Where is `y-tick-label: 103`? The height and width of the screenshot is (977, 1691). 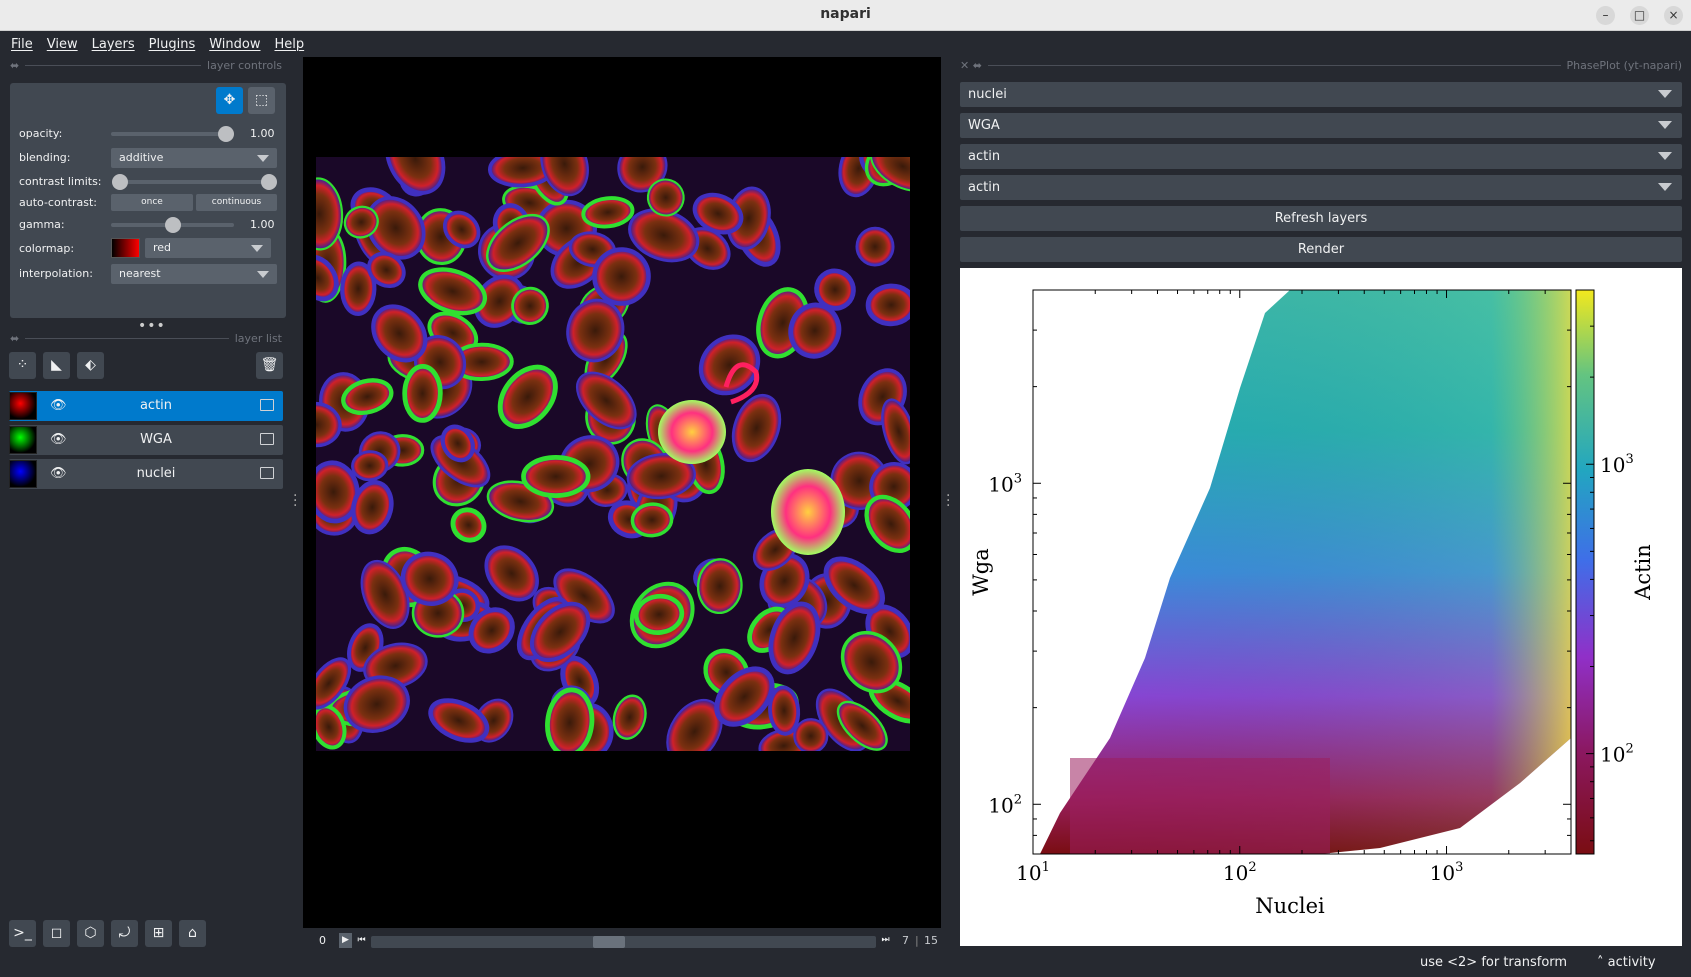
y-tick-label: 103 is located at coordinates (1005, 483).